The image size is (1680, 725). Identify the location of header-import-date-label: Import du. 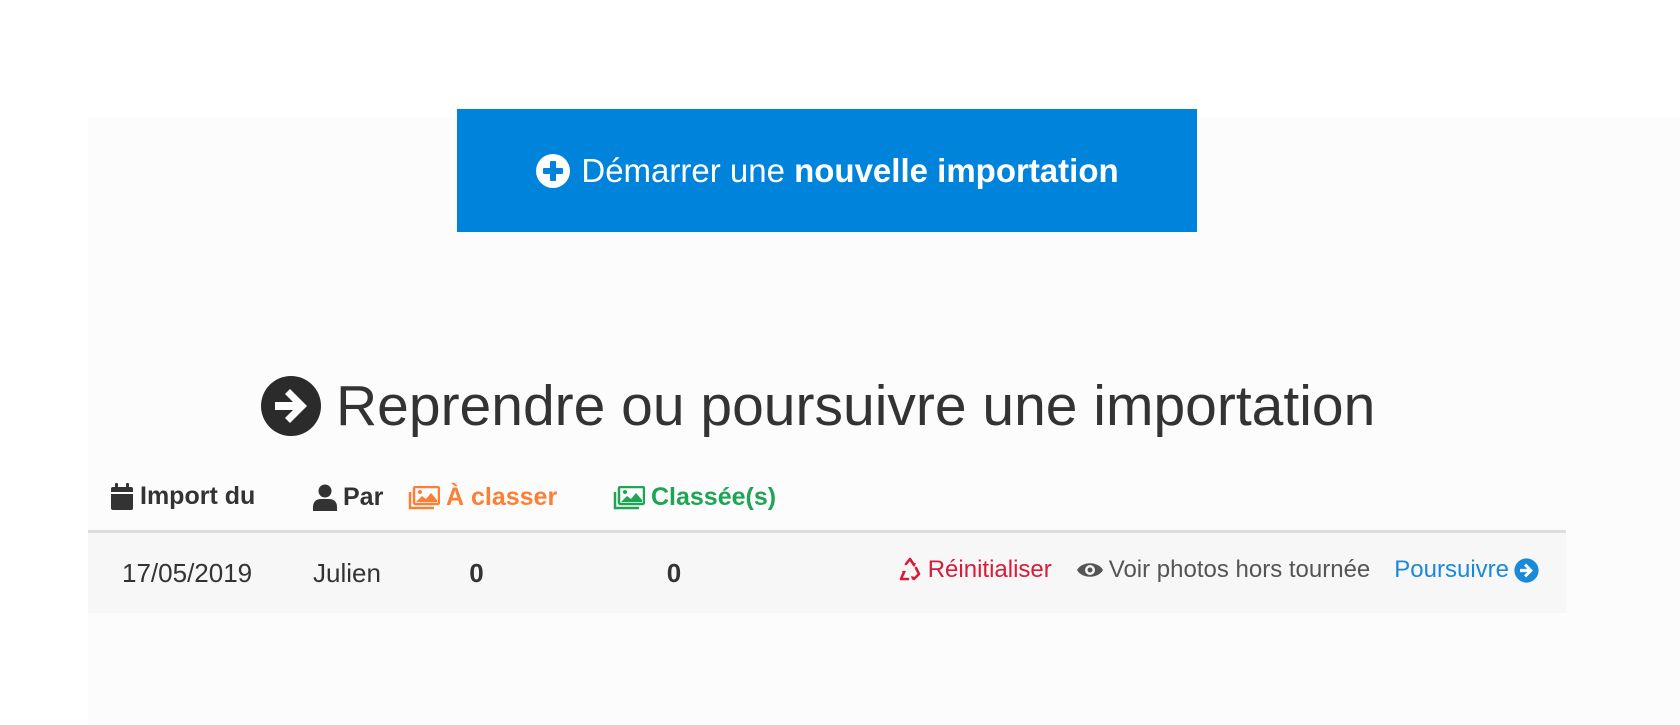
(198, 496).